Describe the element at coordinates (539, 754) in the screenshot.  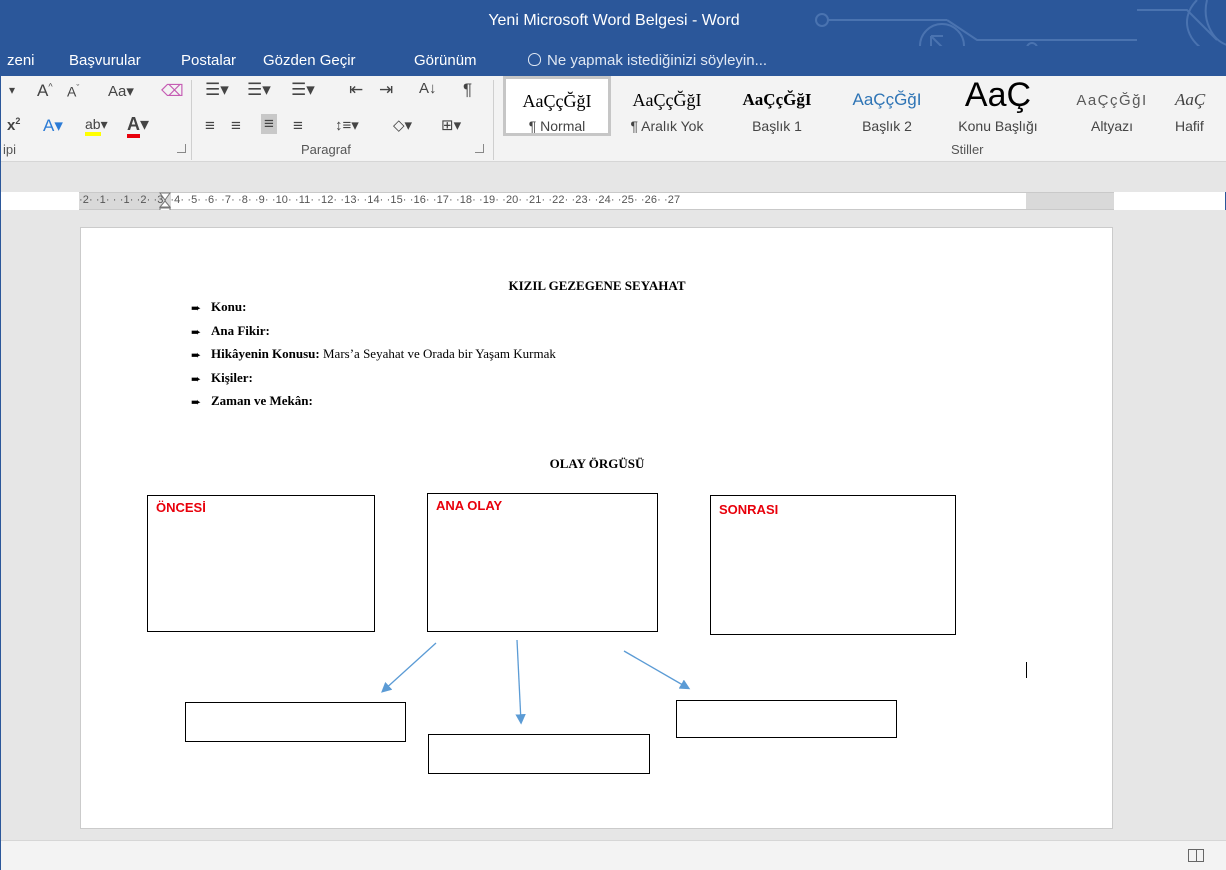
I see `lower-box-center` at that location.